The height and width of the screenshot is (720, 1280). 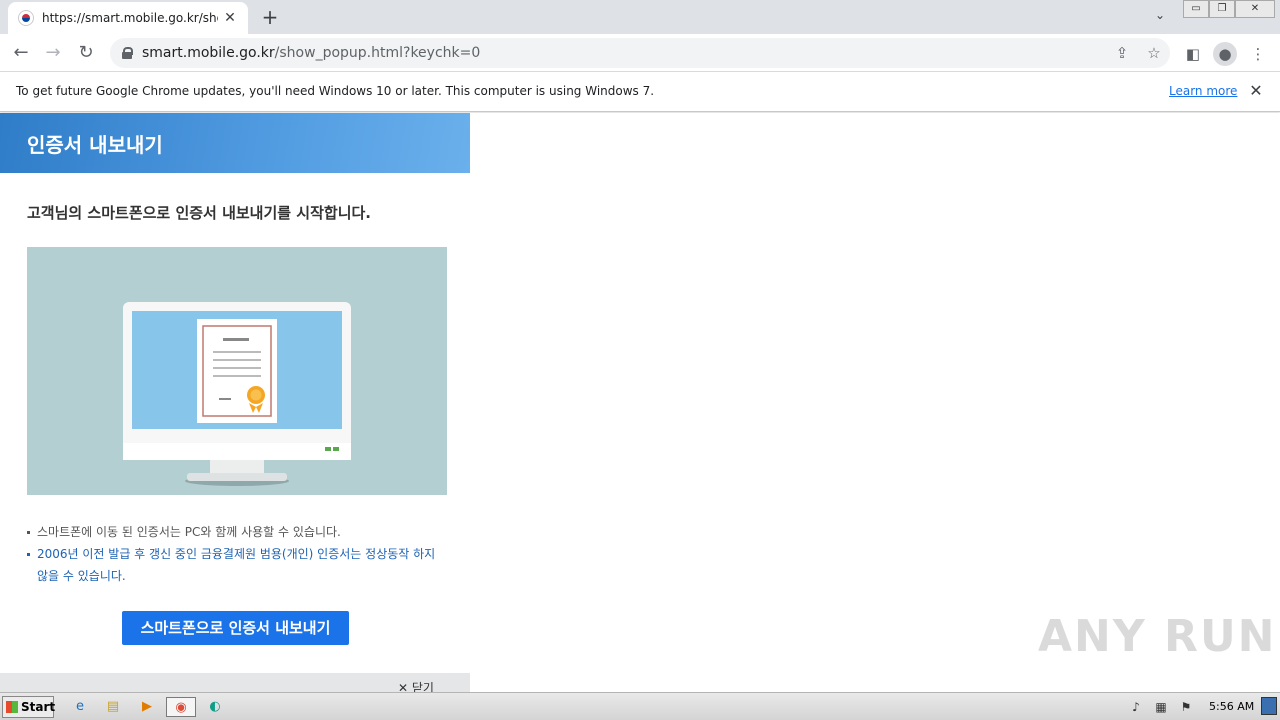 What do you see at coordinates (237, 532) in the screenshot?
I see `notice-item: 스마트폰에 이동 된 인증서는 PC와 함께 사용할 수 있습니다.` at bounding box center [237, 532].